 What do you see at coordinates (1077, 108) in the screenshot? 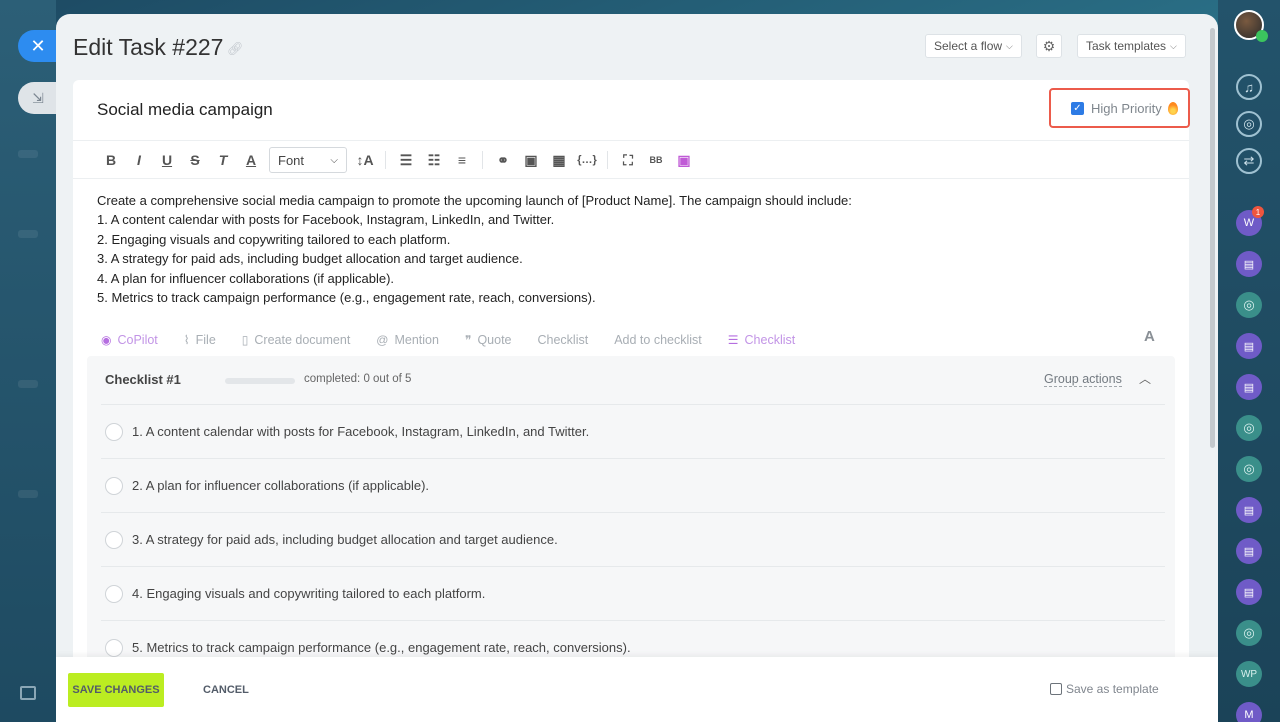
I see `high-priority-checkbox: ✓` at bounding box center [1077, 108].